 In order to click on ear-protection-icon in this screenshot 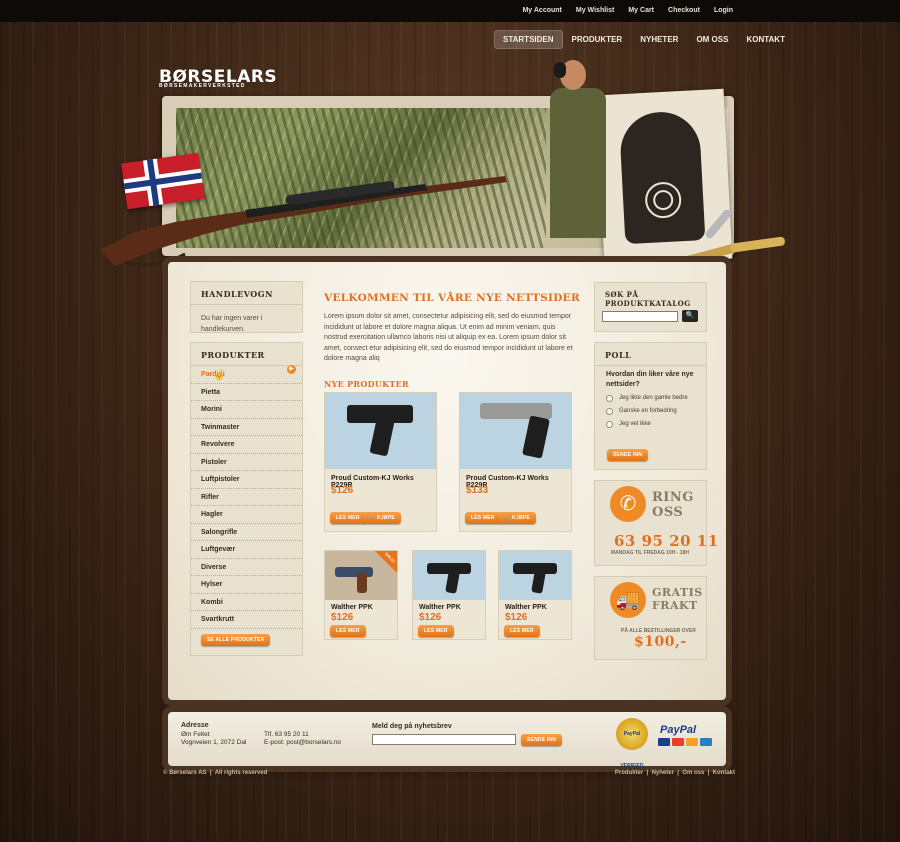, I will do `click(560, 70)`.